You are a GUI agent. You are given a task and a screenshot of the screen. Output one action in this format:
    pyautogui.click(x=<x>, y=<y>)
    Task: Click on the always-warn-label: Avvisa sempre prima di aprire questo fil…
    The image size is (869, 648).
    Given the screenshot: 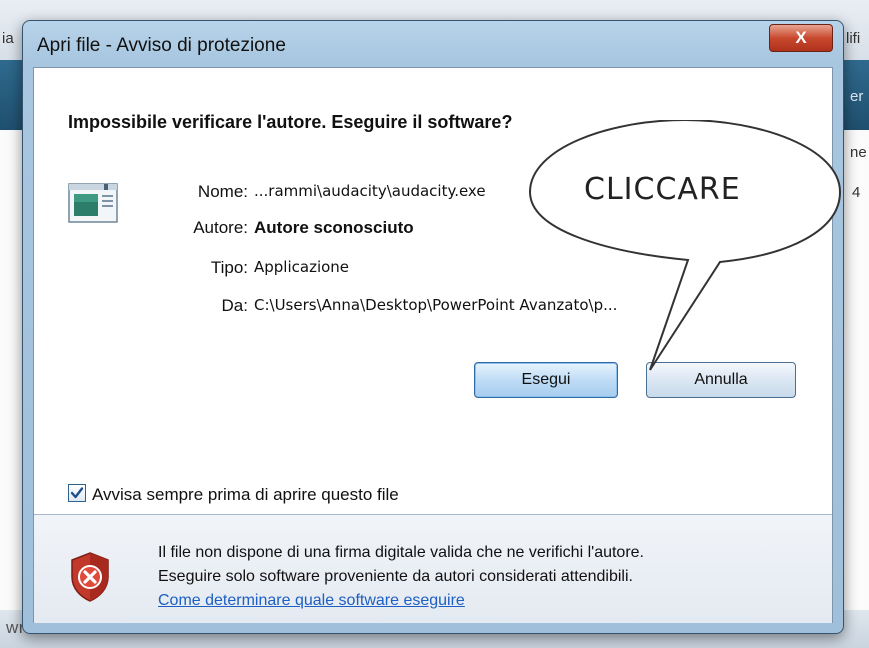 What is the action you would take?
    pyautogui.click(x=245, y=494)
    